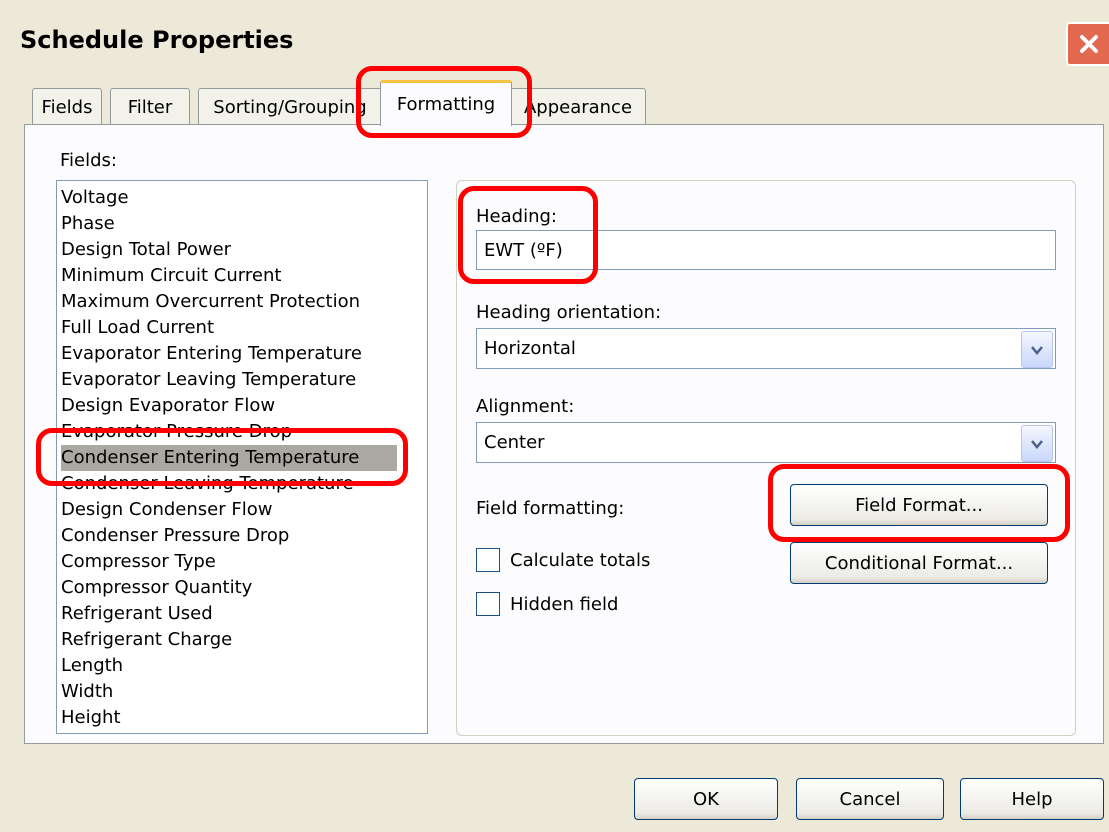 This screenshot has width=1109, height=832. What do you see at coordinates (550, 508) in the screenshot?
I see `field-formatting-label: Field formatting:` at bounding box center [550, 508].